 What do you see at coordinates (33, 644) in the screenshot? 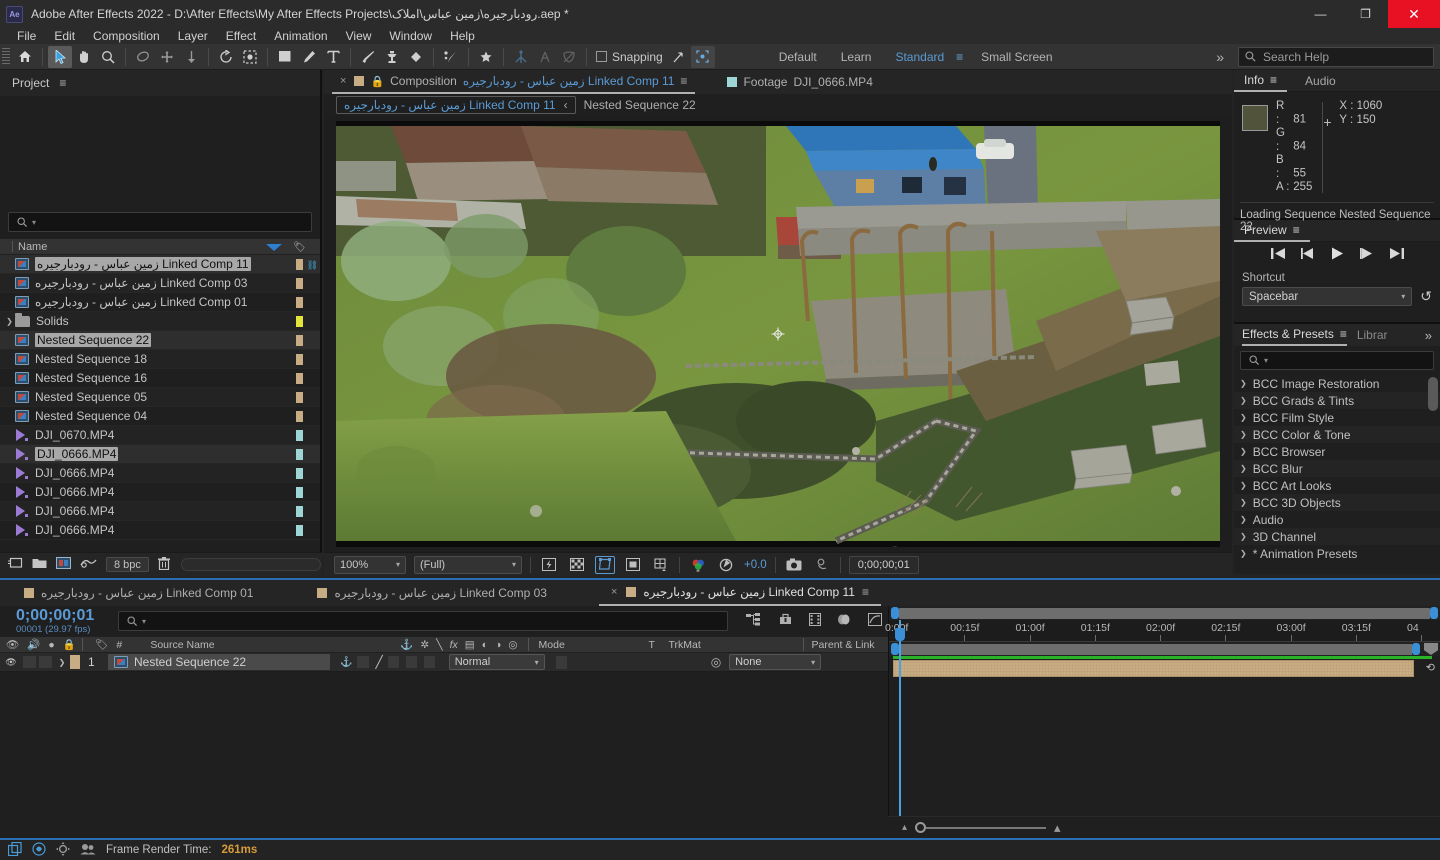
I see `audio-icon: 🔊` at bounding box center [33, 644].